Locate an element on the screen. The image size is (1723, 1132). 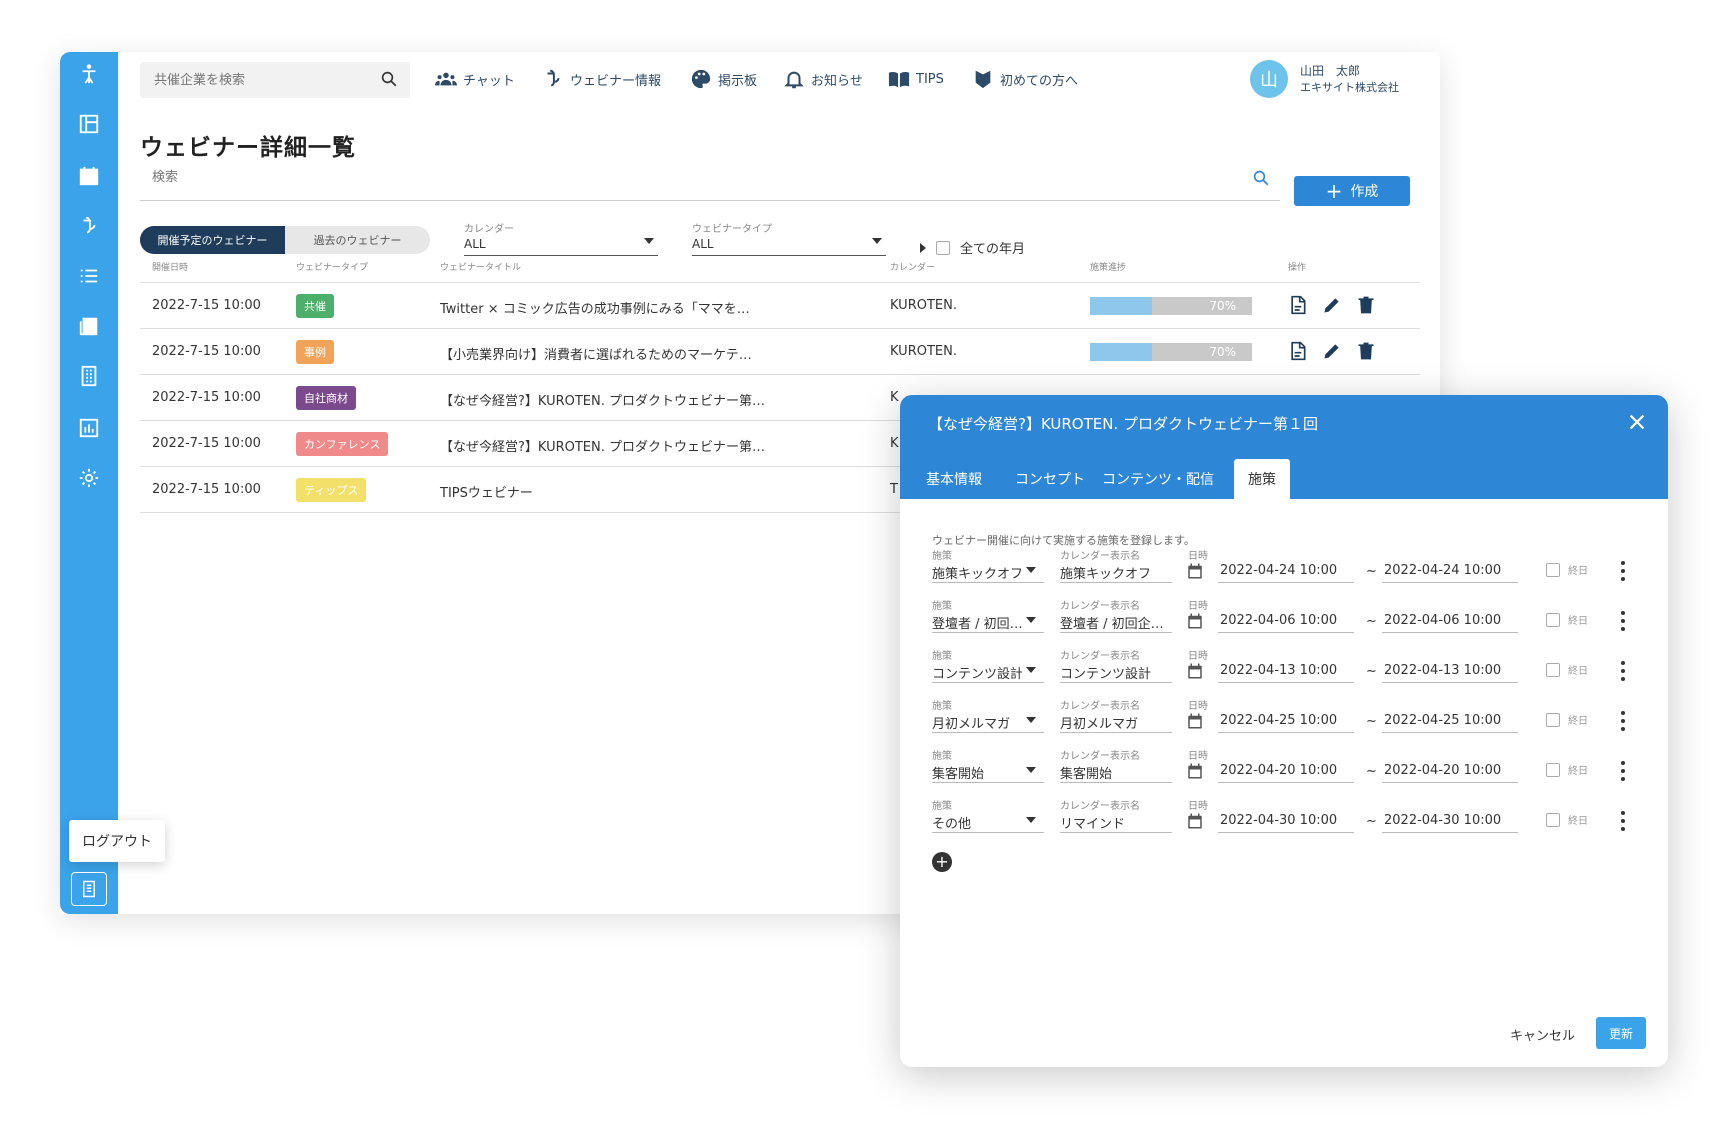
company-search is located at coordinates (275, 80).